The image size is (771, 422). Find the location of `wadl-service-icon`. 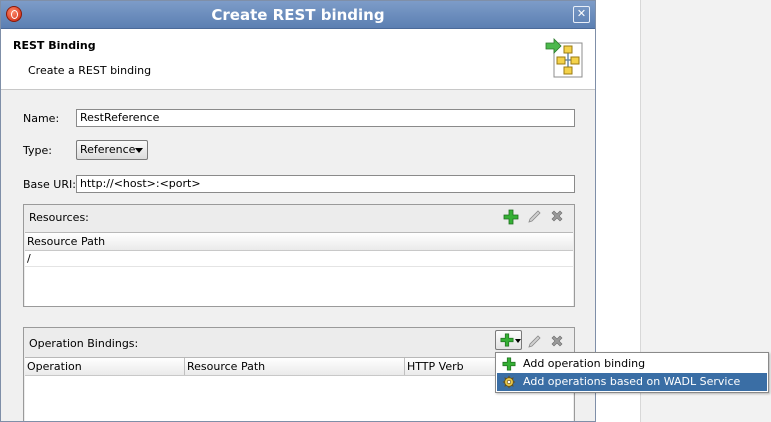

wadl-service-icon is located at coordinates (509, 382).